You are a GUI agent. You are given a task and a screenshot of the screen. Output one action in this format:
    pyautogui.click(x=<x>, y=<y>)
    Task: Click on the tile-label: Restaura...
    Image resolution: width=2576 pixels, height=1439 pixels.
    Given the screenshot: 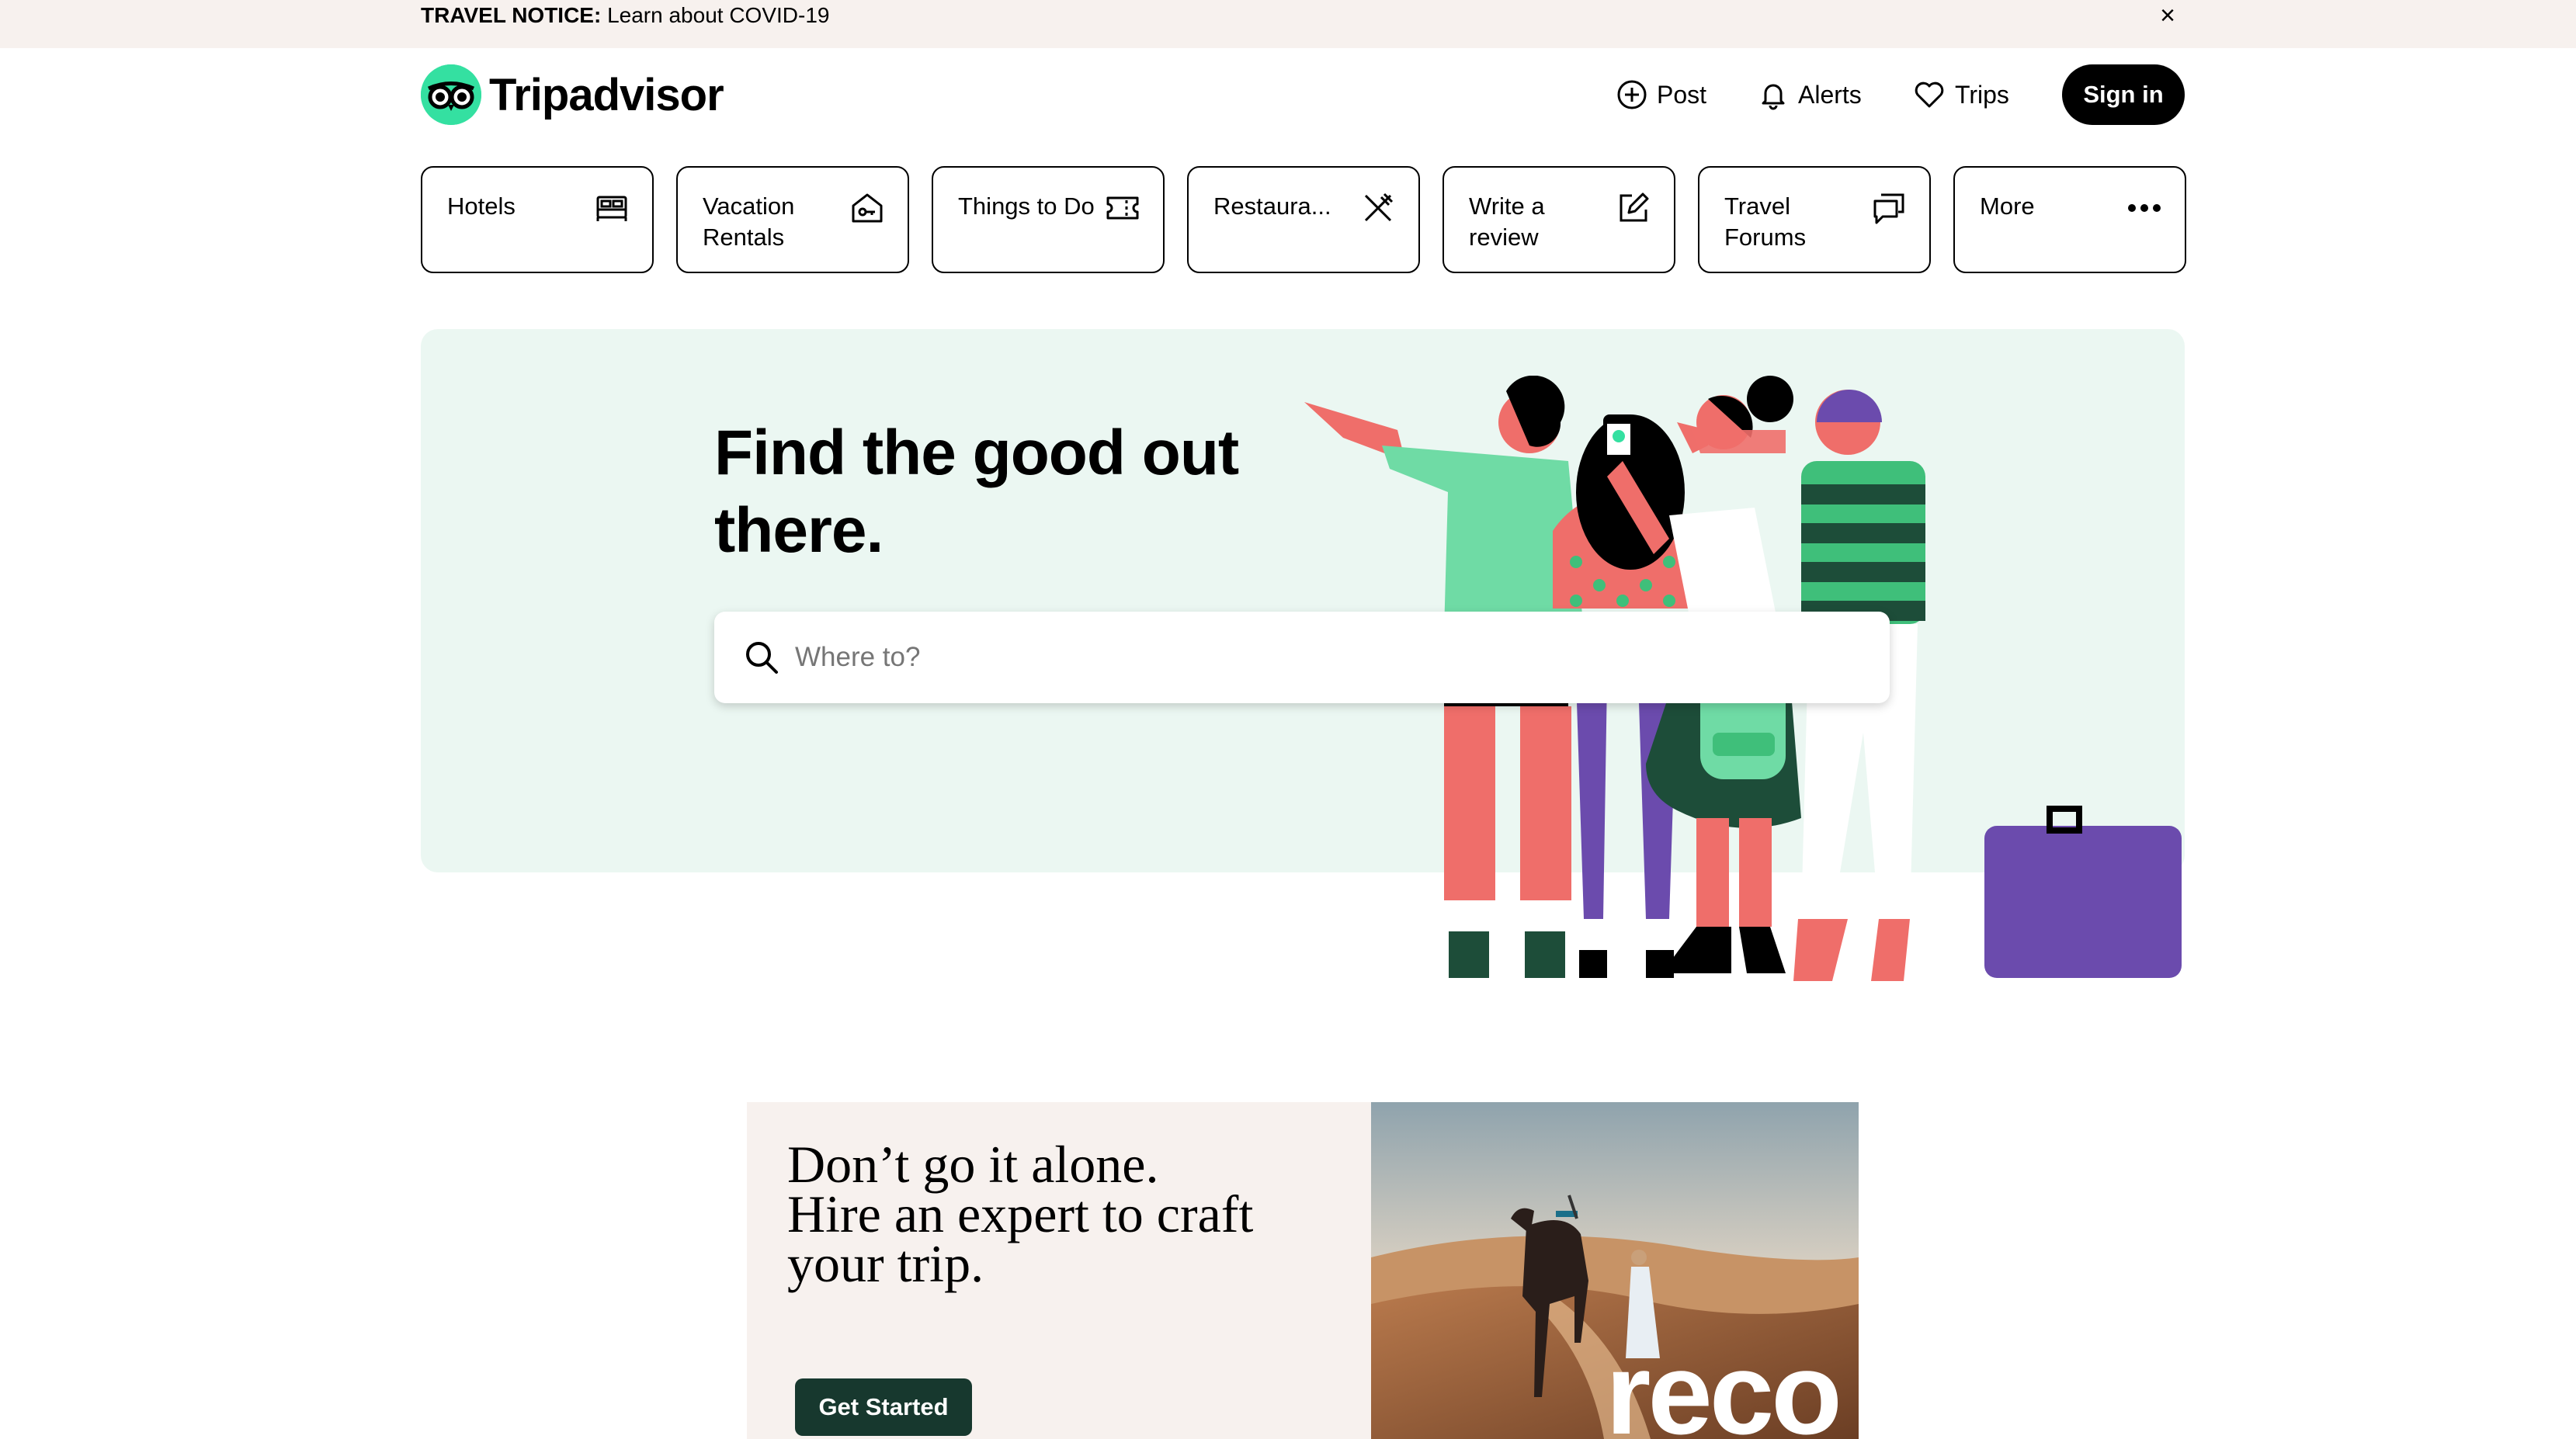 What is the action you would take?
    pyautogui.click(x=1272, y=206)
    